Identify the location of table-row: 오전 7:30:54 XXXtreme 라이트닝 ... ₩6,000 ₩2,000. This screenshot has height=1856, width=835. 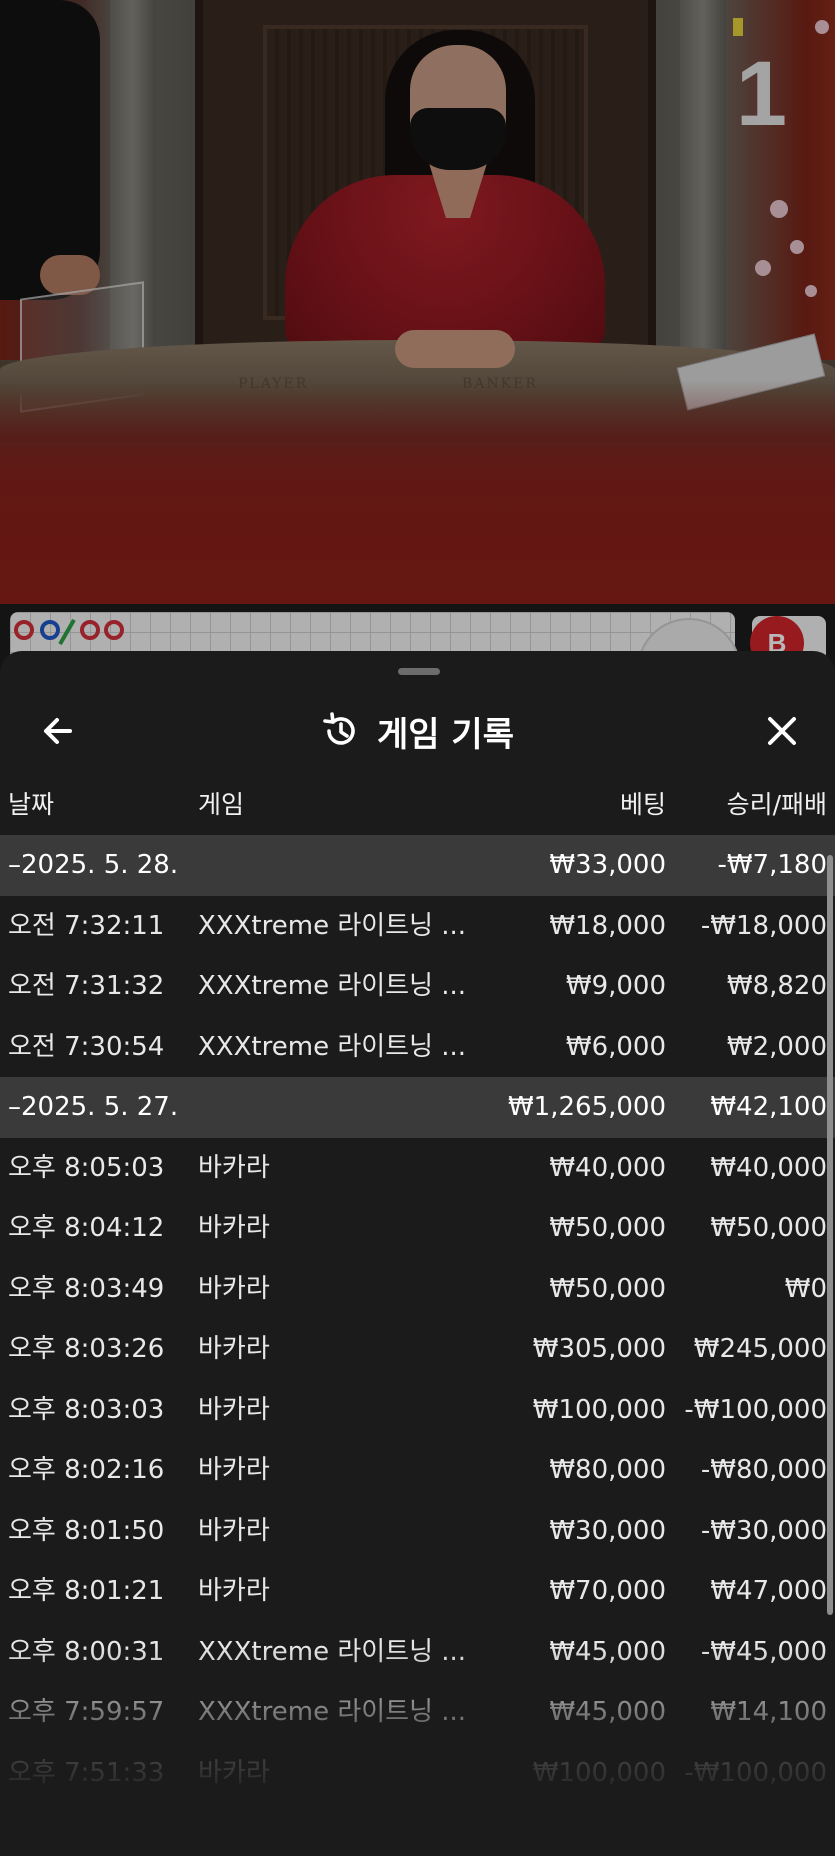
(417, 1047).